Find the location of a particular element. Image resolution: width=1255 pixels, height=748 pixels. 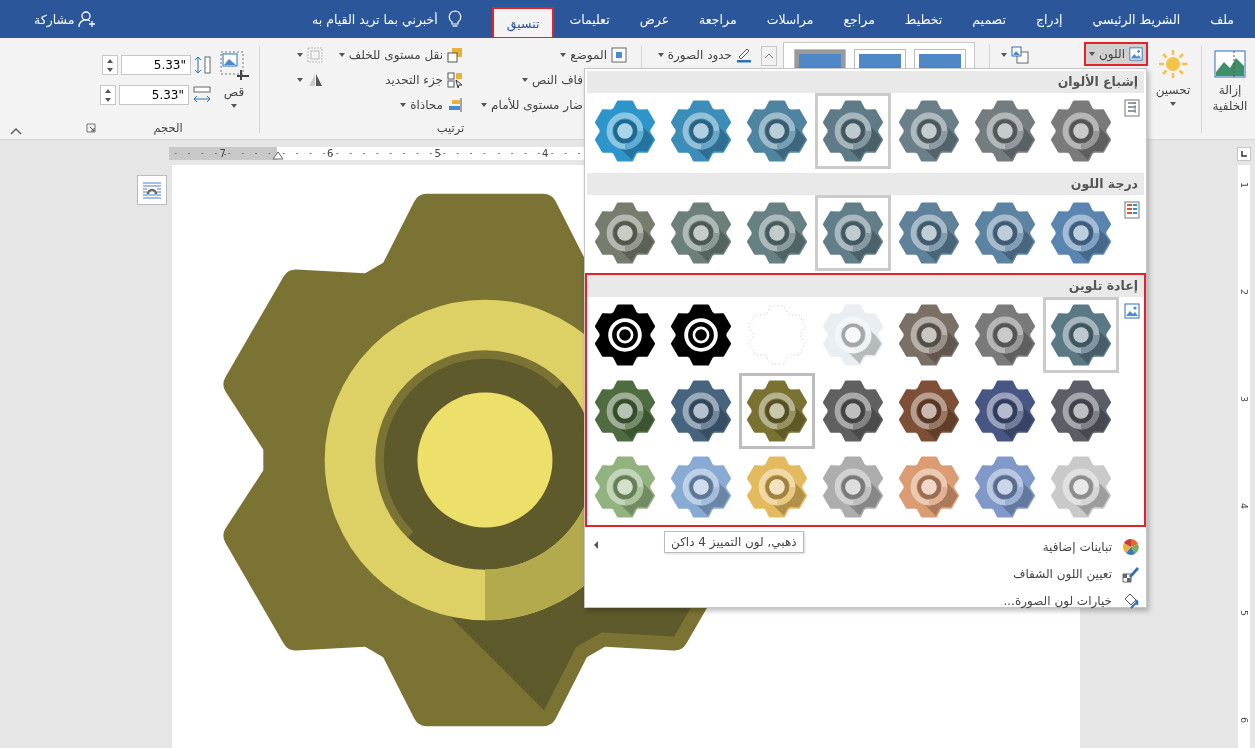

tab-selector-button is located at coordinates (1244, 154).